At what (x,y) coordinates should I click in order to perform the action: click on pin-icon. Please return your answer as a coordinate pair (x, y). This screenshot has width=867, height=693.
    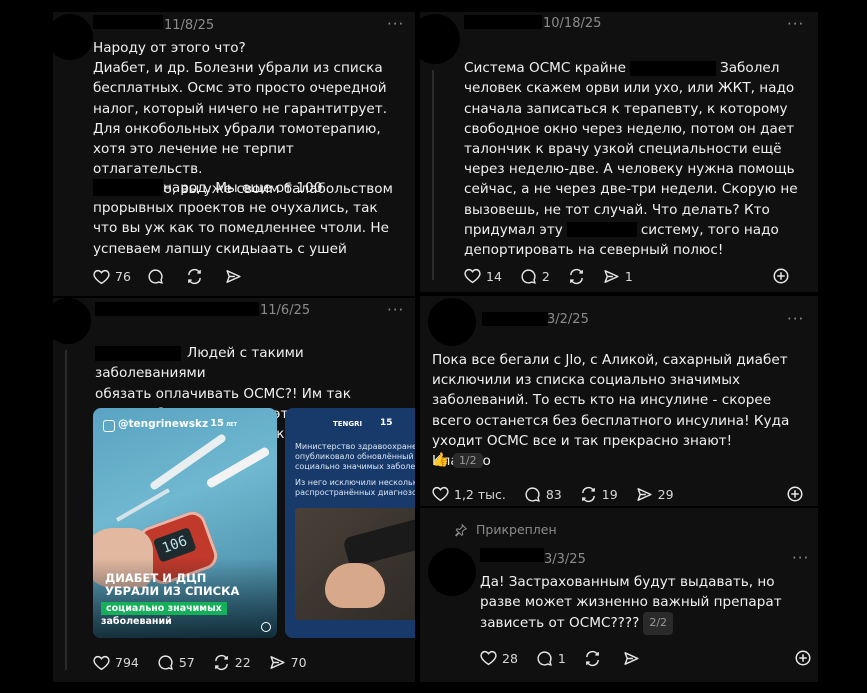
    Looking at the image, I should click on (461, 529).